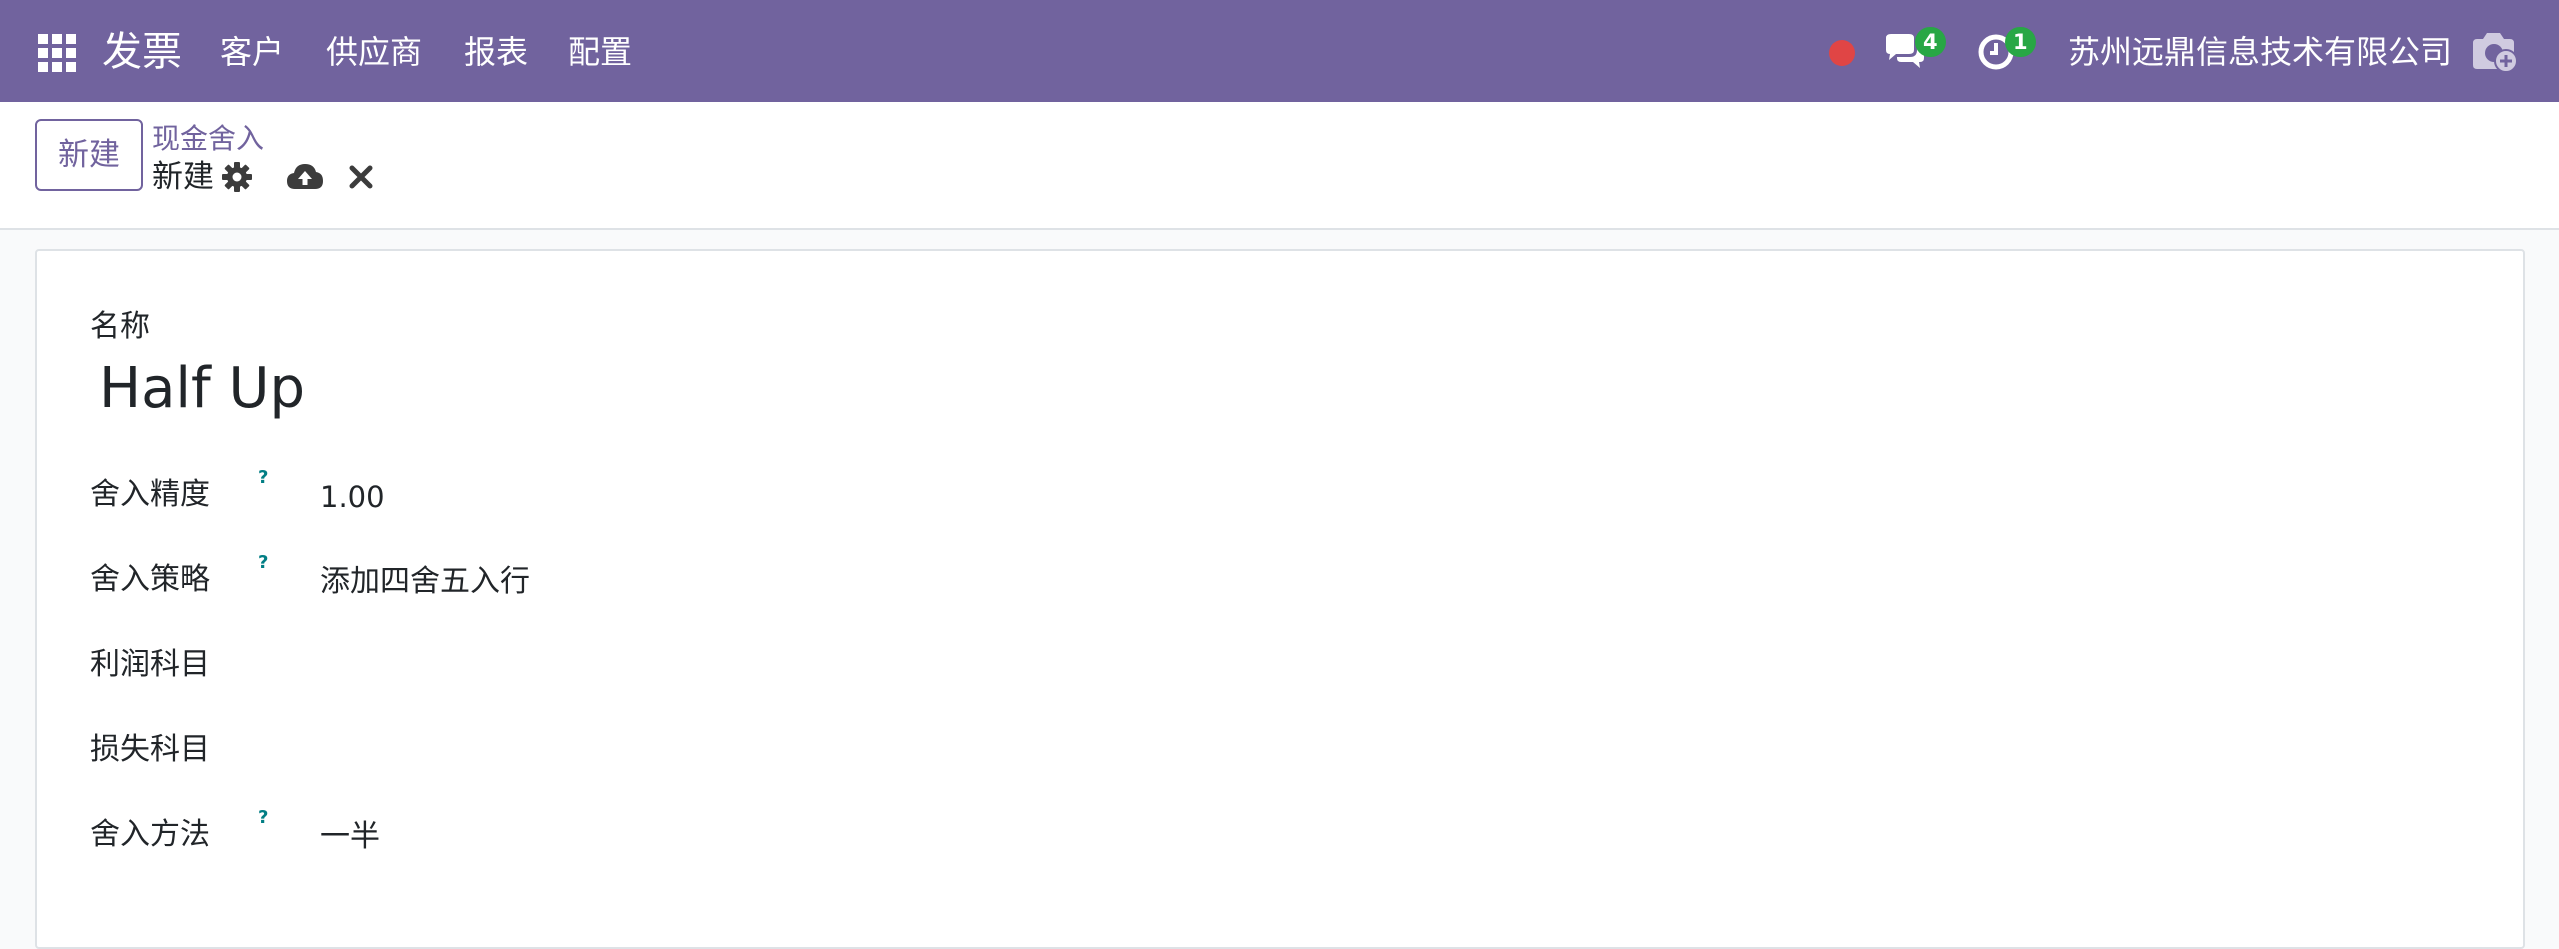 The width and height of the screenshot is (2559, 949). Describe the element at coordinates (361, 177) in the screenshot. I see `discard-close-icon` at that location.